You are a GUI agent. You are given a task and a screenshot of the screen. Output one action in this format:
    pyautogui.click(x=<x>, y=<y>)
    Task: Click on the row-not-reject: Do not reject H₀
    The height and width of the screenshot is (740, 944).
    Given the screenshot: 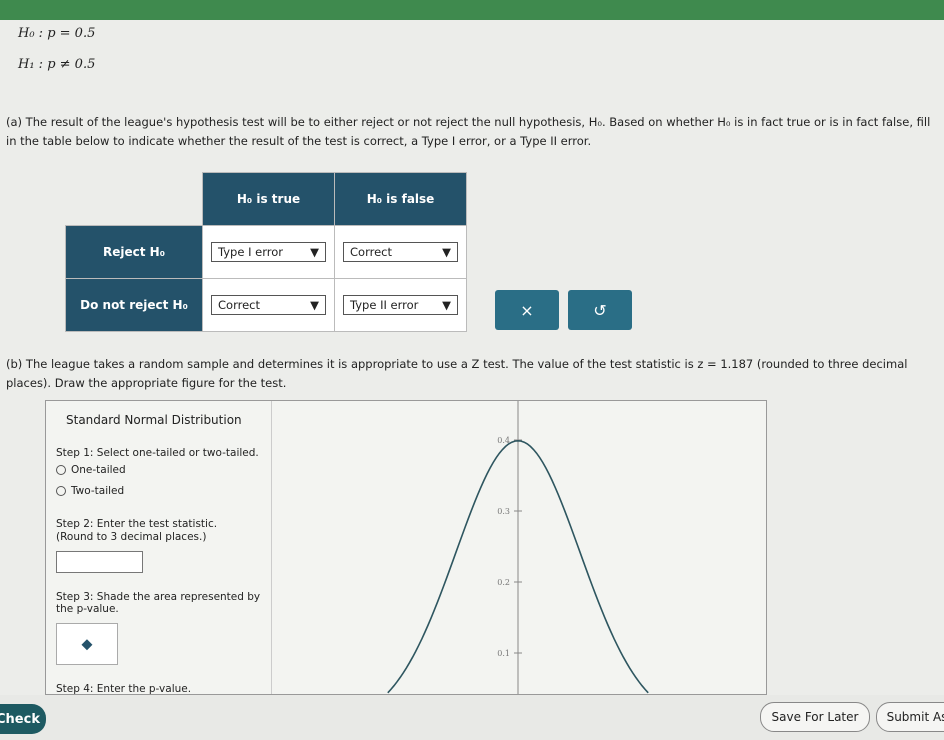 What is the action you would take?
    pyautogui.click(x=134, y=305)
    